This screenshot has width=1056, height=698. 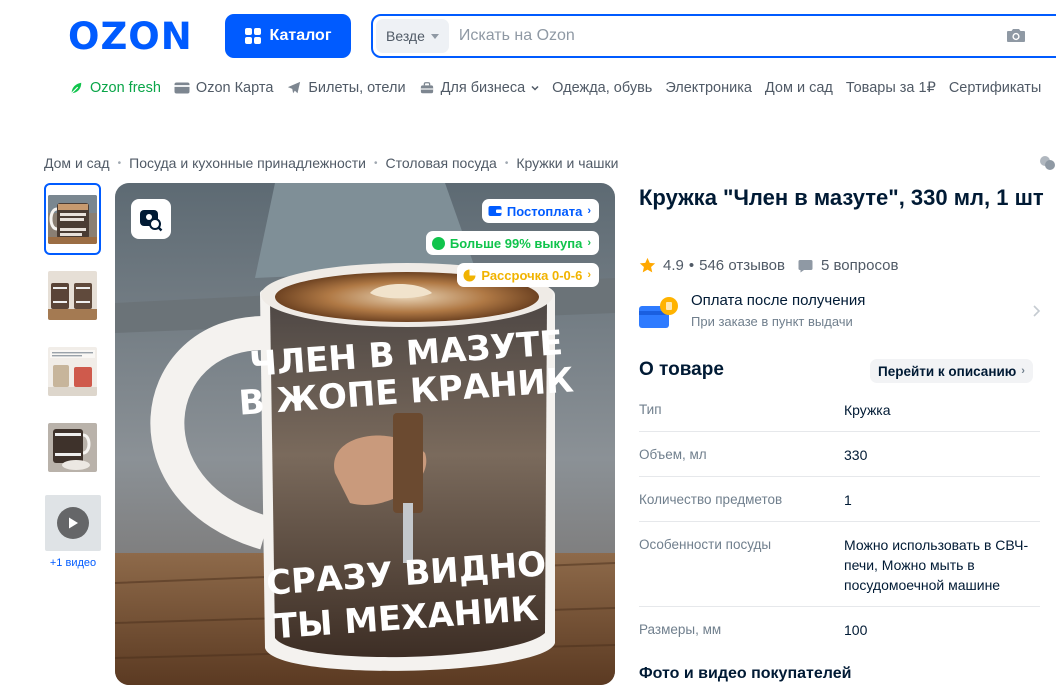 What do you see at coordinates (405, 36) in the screenshot?
I see `search-scope-label: Везде` at bounding box center [405, 36].